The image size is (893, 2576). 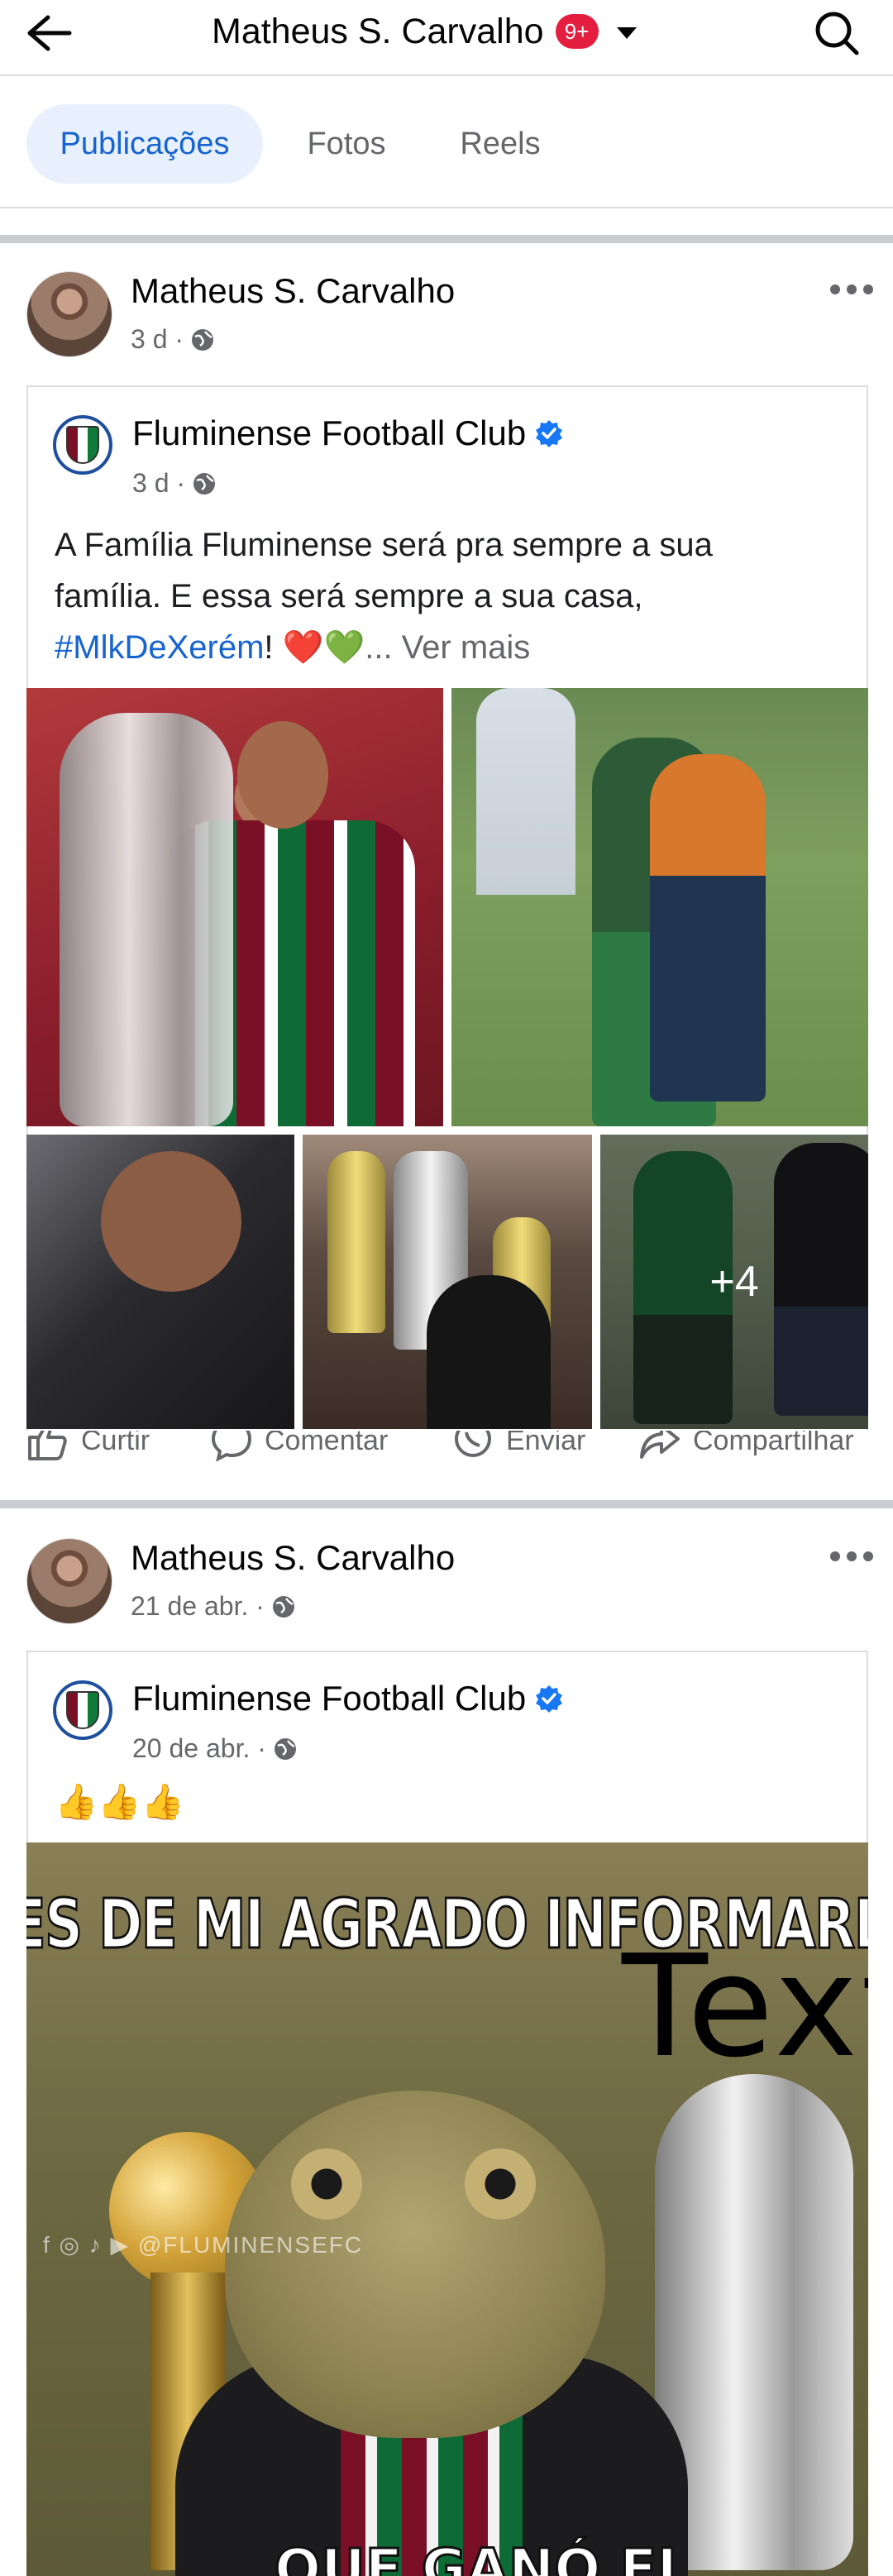 I want to click on frog-figure, so click(x=415, y=2264).